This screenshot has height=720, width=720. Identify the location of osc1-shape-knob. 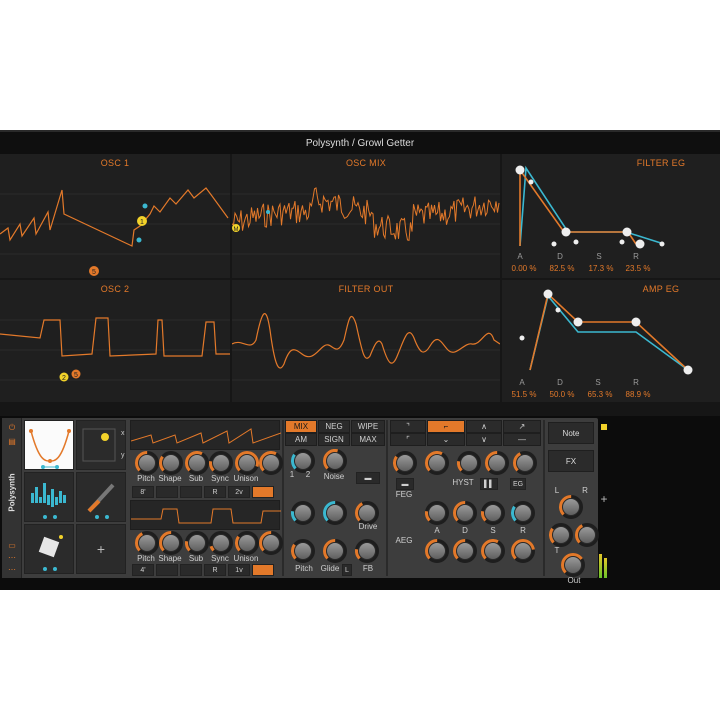
(171, 463).